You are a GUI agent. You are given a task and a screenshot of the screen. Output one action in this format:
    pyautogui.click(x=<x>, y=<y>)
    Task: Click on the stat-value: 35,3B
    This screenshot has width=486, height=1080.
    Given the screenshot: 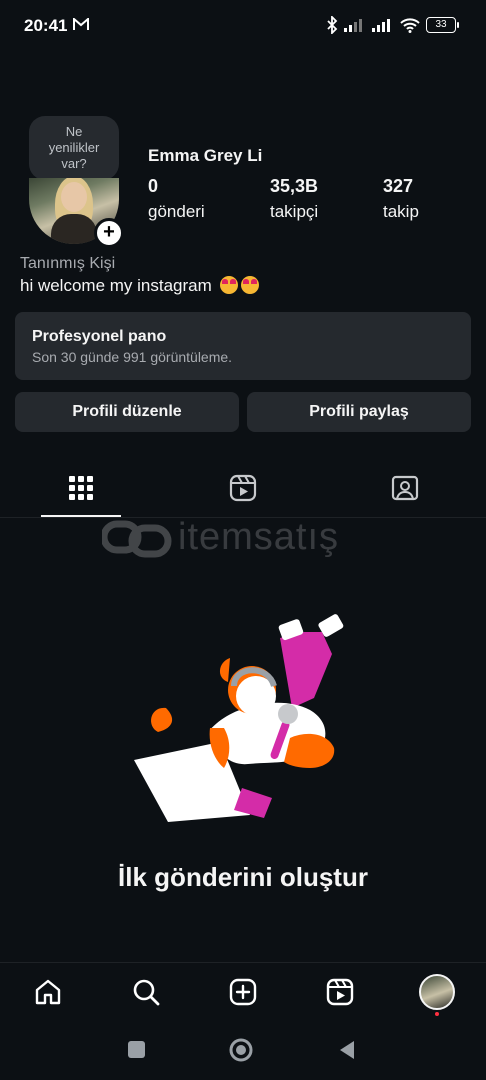 What is the action you would take?
    pyautogui.click(x=294, y=186)
    